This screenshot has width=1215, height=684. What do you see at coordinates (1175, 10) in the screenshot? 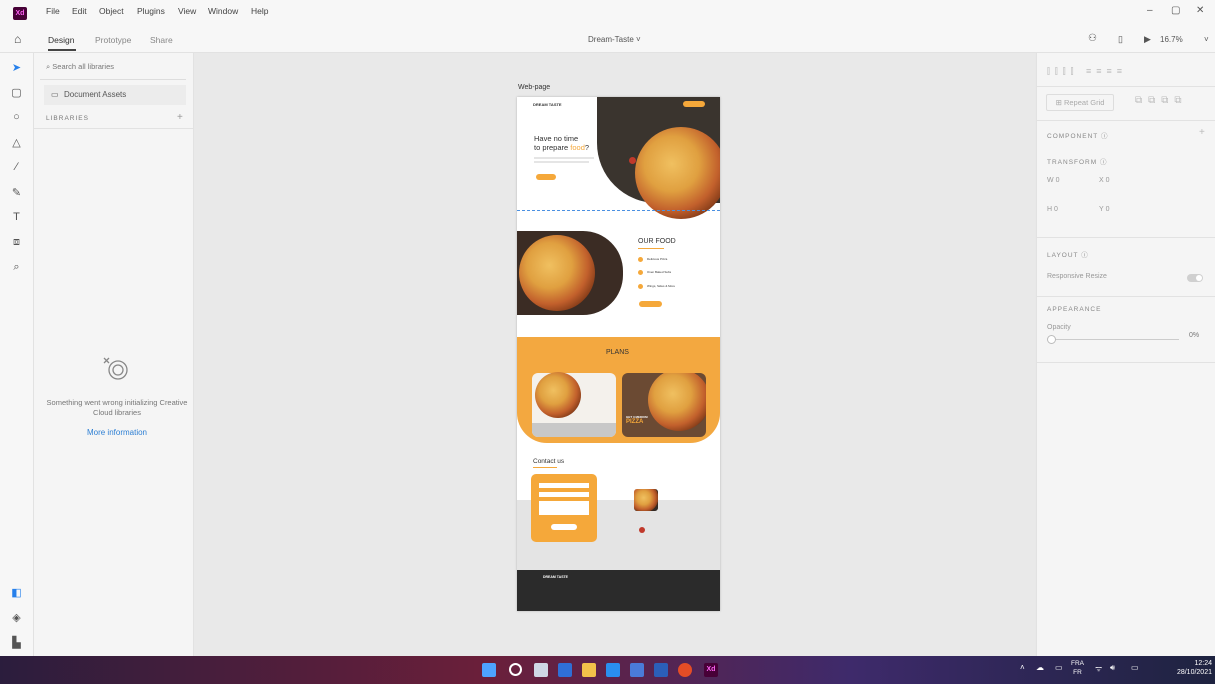
I see `maximize-button: ▢` at bounding box center [1175, 10].